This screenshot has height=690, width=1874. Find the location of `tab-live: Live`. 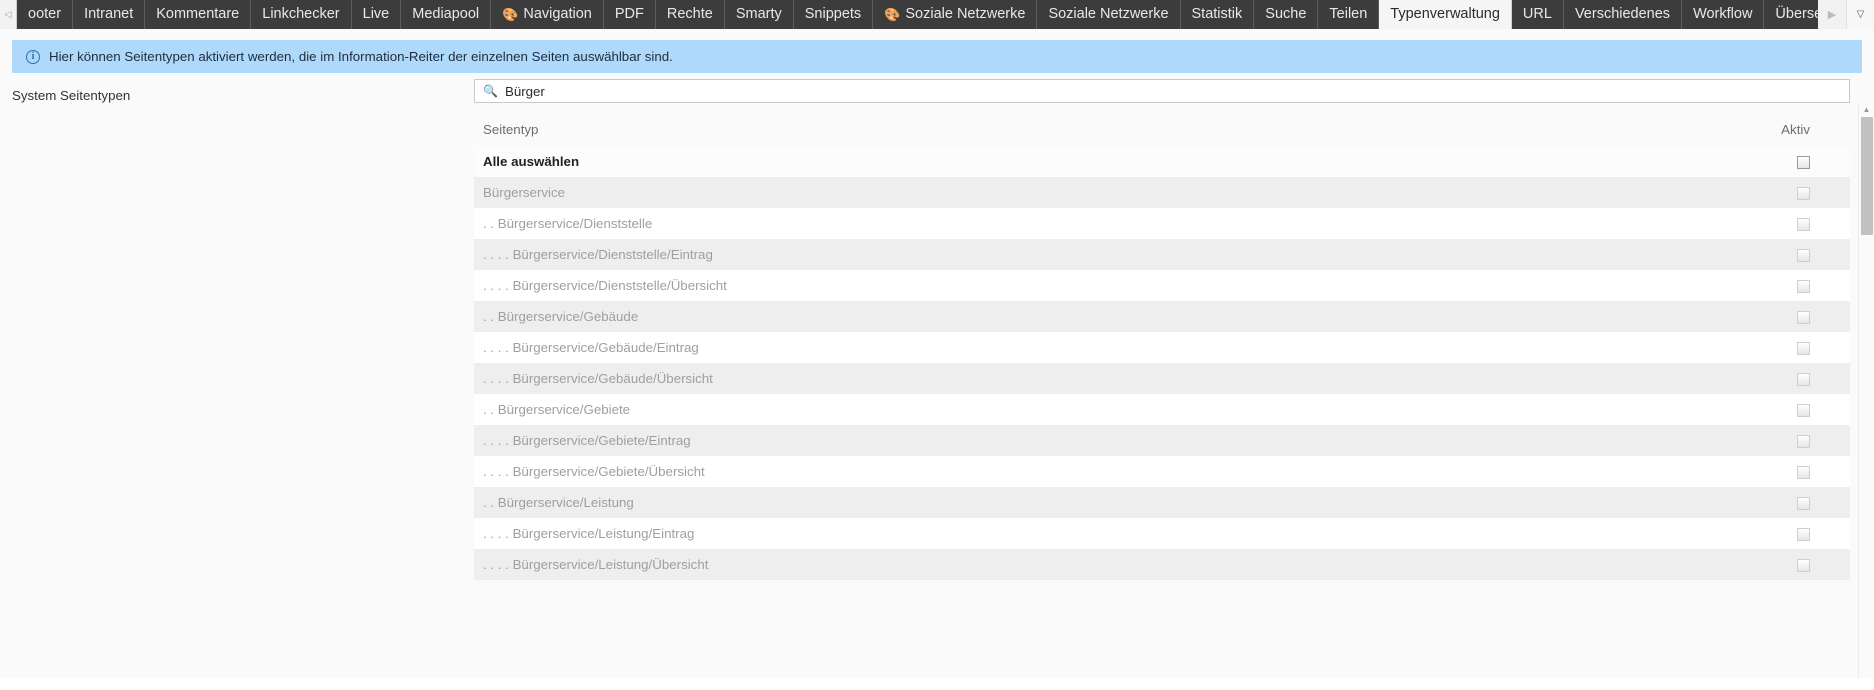

tab-live: Live is located at coordinates (376, 14).